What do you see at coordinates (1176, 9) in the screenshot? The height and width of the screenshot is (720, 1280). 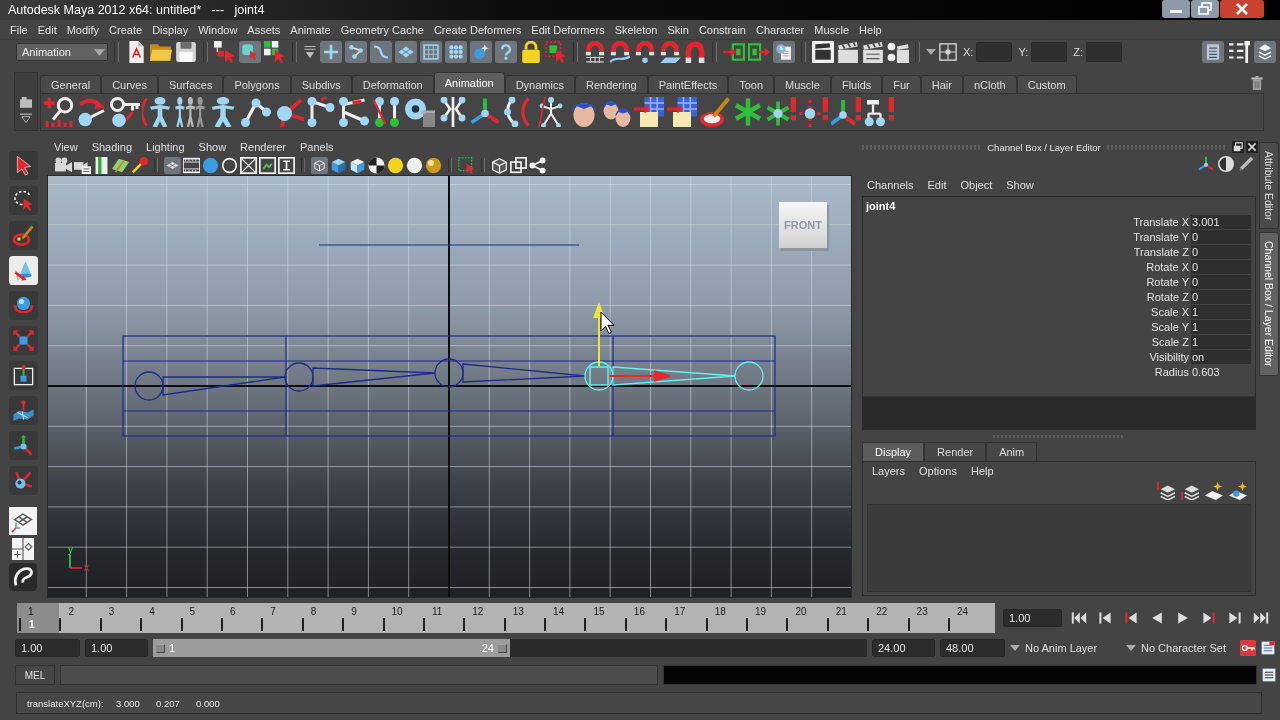 I see `minimize-icon` at bounding box center [1176, 9].